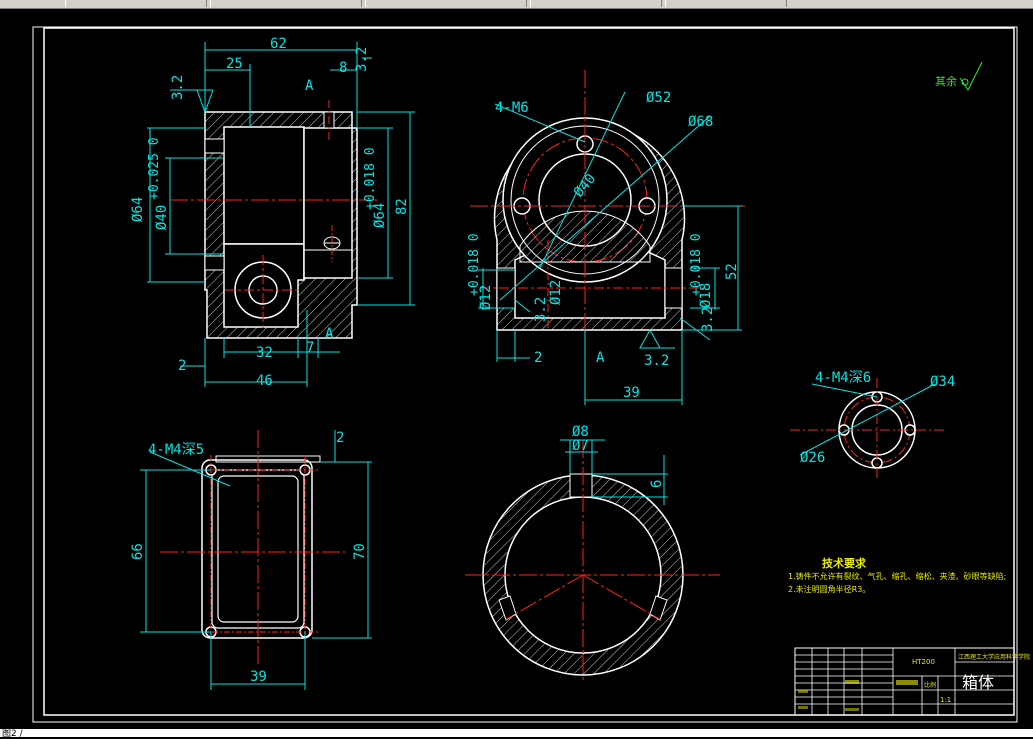 The width and height of the screenshot is (1033, 739). Describe the element at coordinates (945, 700) in the screenshot. I see `title-block-scale: 1:1` at that location.